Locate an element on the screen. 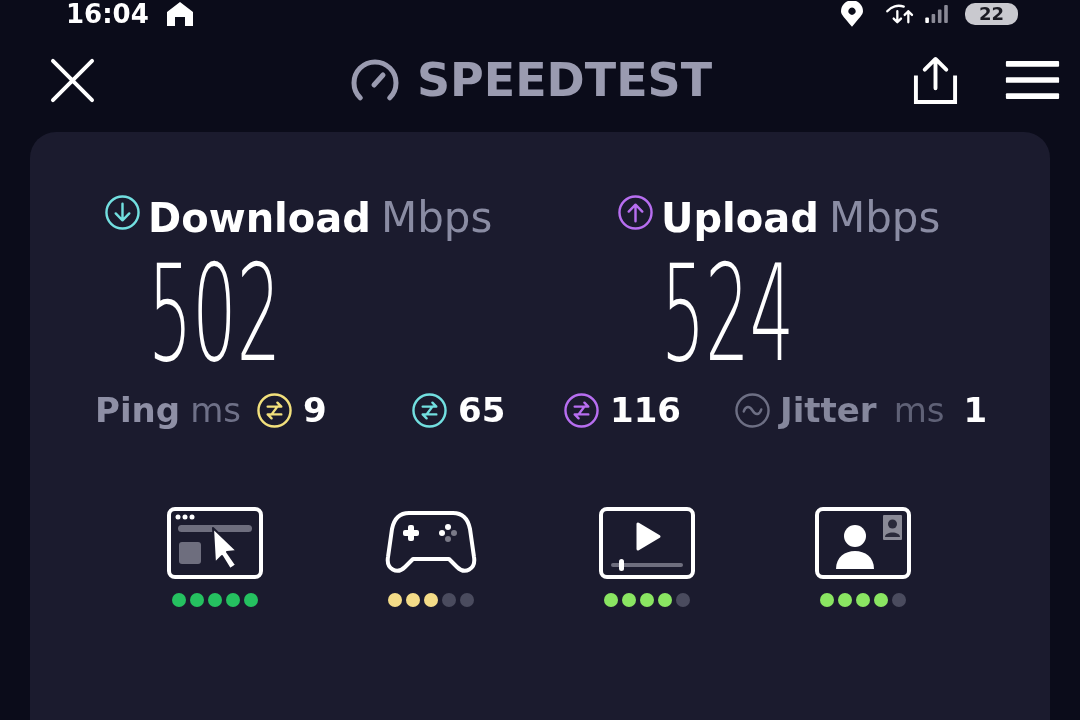 The height and width of the screenshot is (720, 1080). ping-label: Ping is located at coordinates (138, 410).